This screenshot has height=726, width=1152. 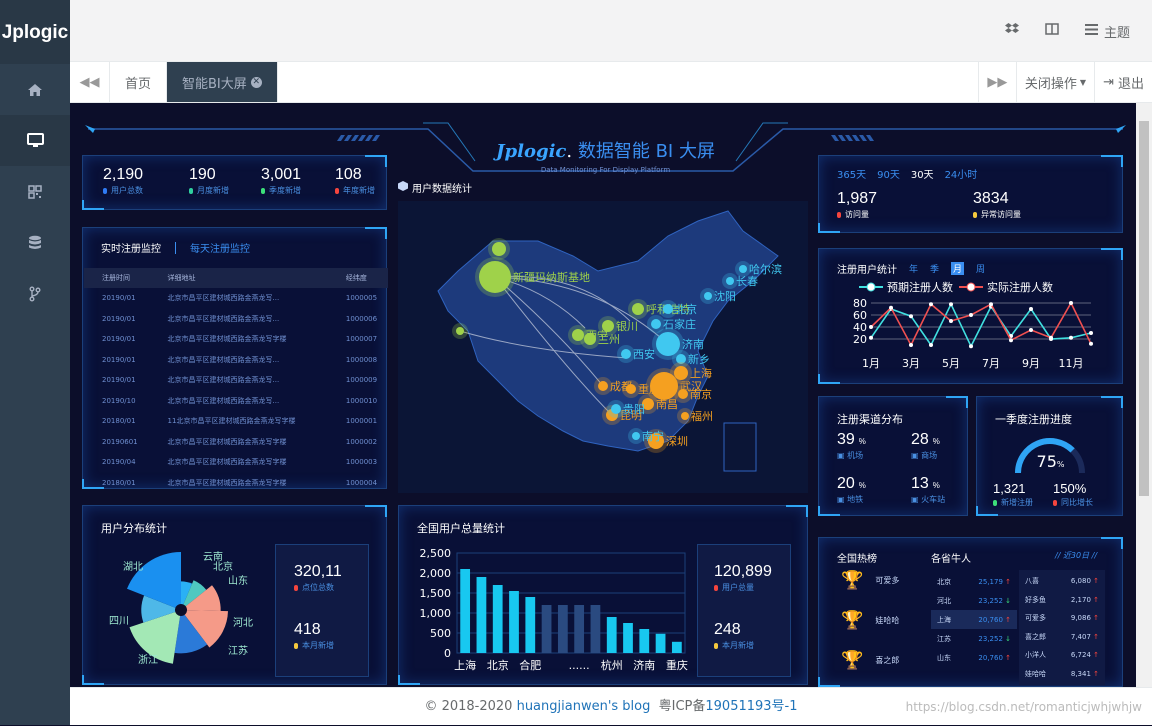 I want to click on database-icon, so click(x=35, y=242).